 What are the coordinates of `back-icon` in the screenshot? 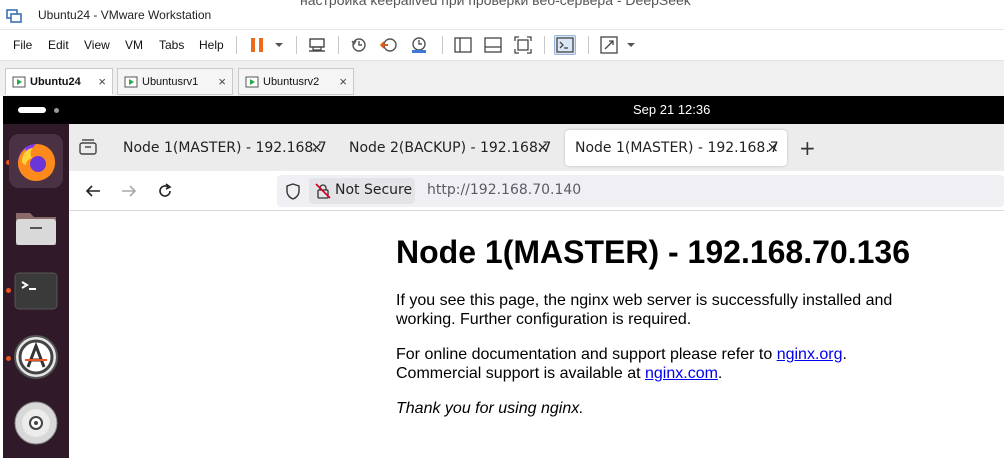 It's located at (93, 191).